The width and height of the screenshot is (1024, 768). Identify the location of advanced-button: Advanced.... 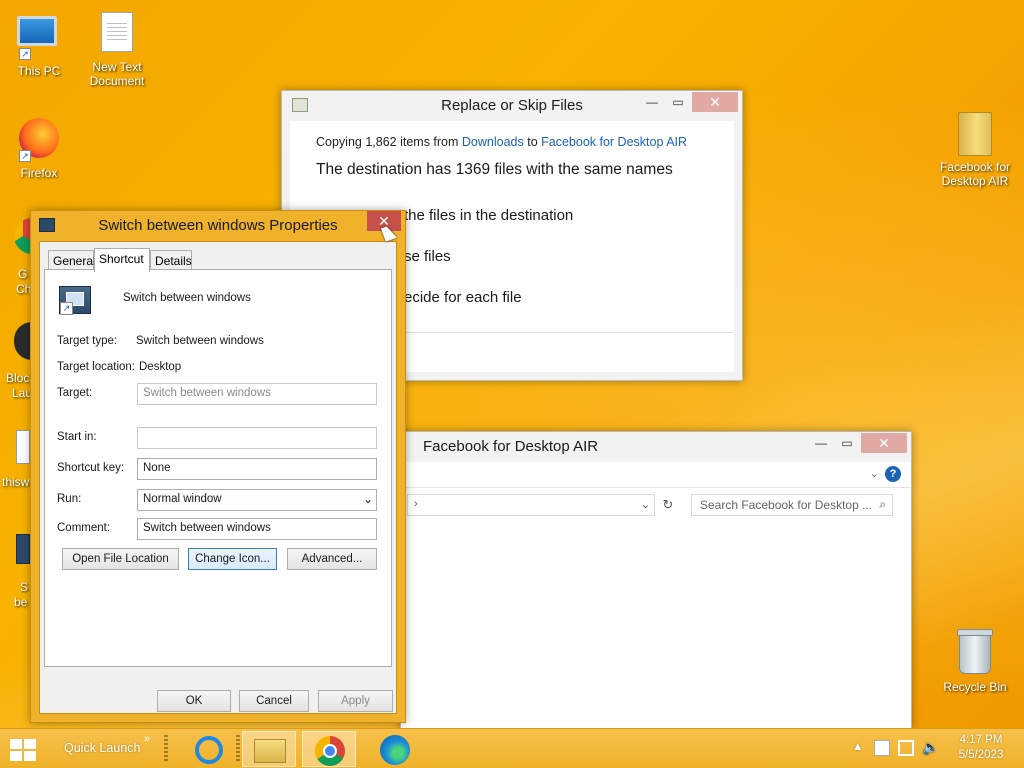
(332, 559).